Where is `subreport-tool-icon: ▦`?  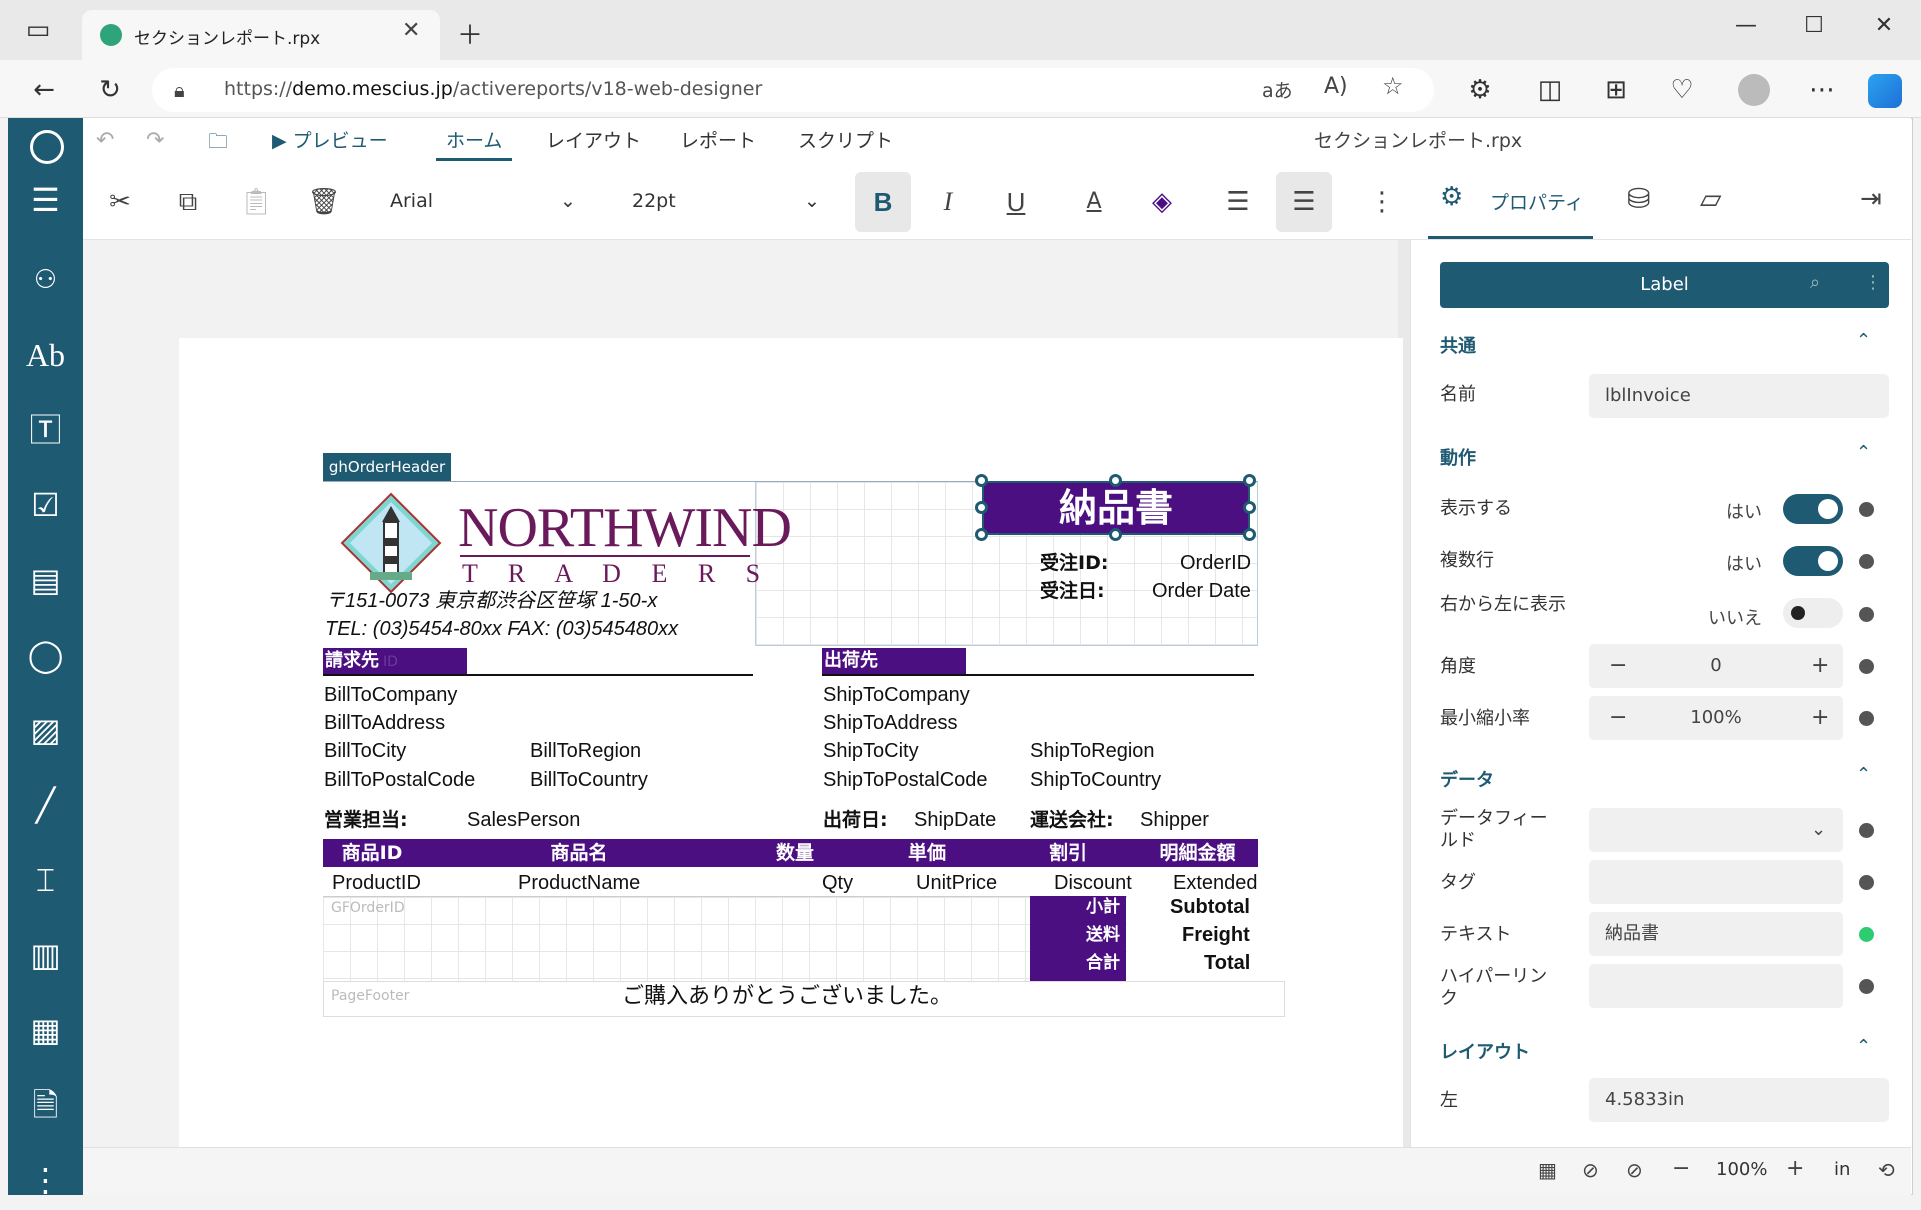
subreport-tool-icon: ▦ is located at coordinates (45, 1030).